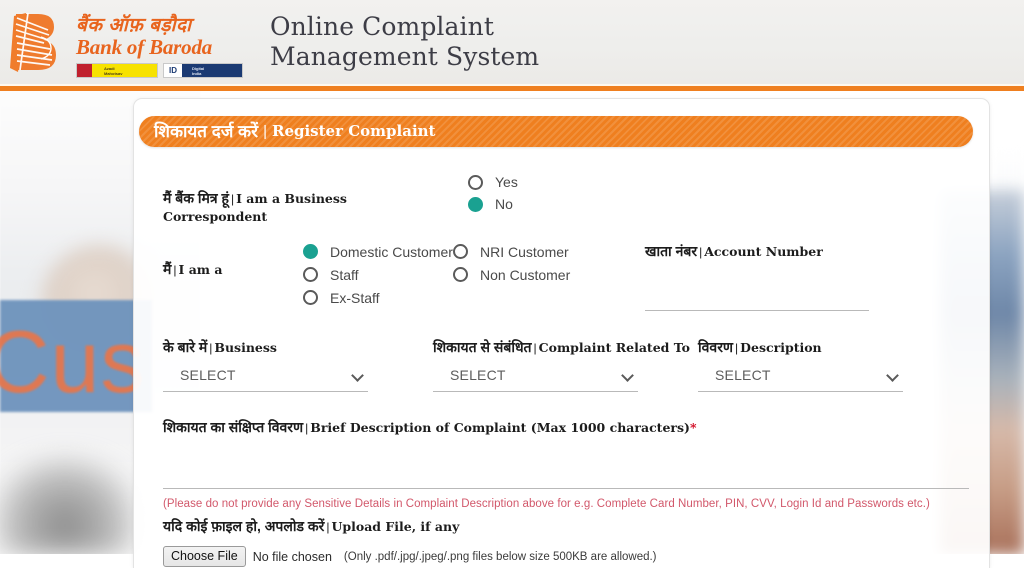  I want to click on radio-icon-nri-customer, so click(460, 251).